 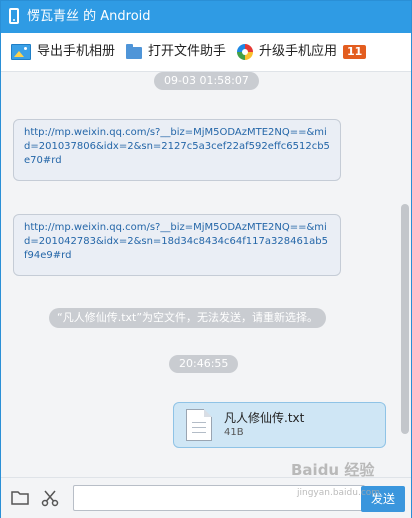 What do you see at coordinates (234, 432) in the screenshot?
I see `file-size: 41B` at bounding box center [234, 432].